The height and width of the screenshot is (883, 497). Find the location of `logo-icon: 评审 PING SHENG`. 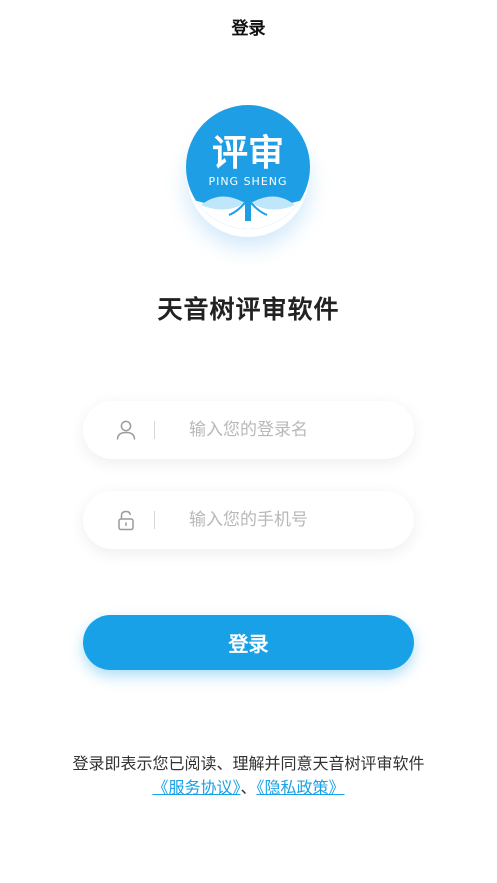

logo-icon: 评审 PING SHENG is located at coordinates (248, 167).